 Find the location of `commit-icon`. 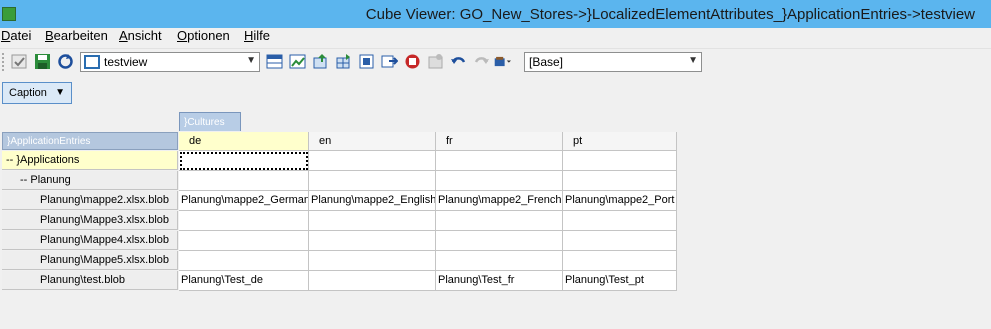

commit-icon is located at coordinates (506, 61).